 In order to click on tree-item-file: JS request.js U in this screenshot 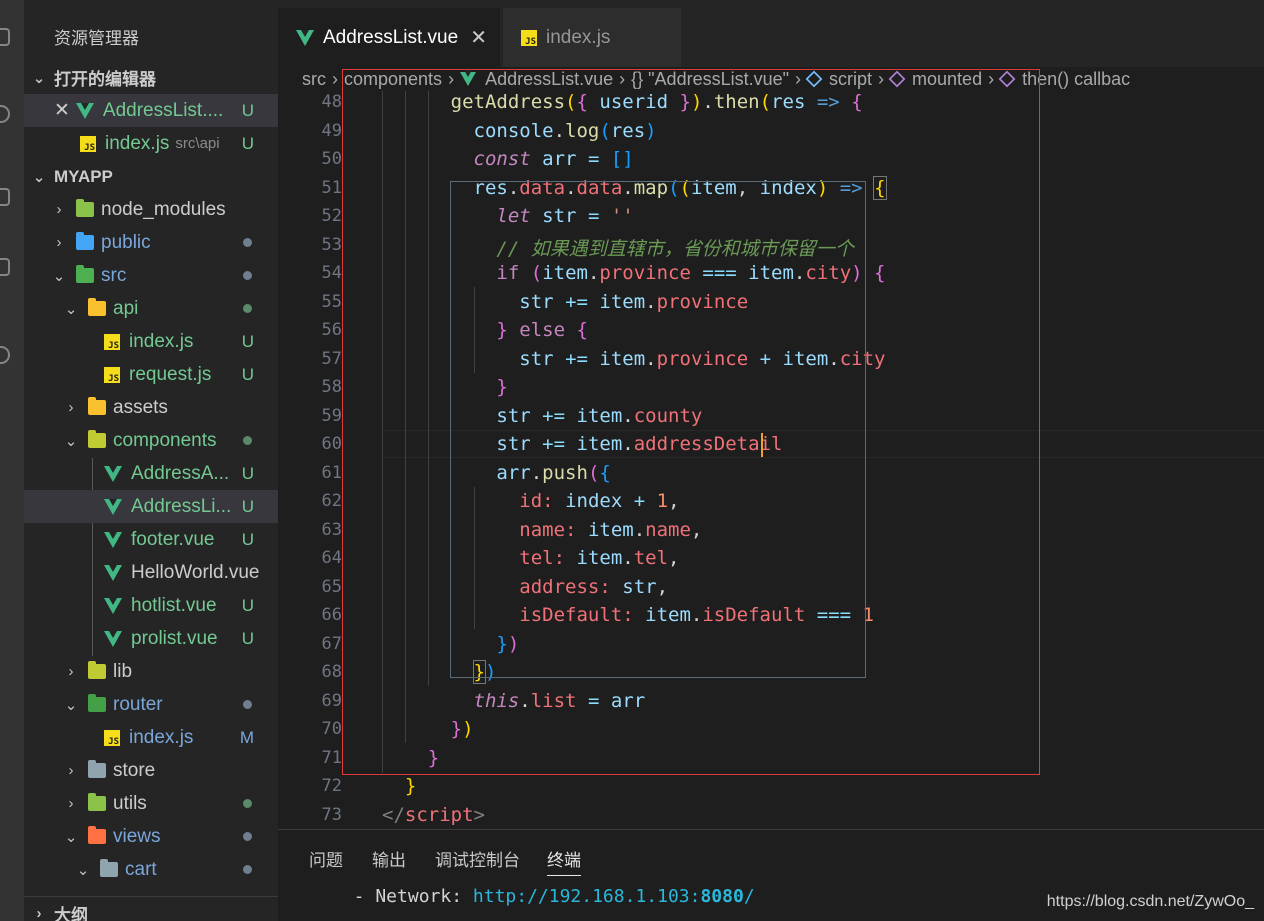, I will do `click(151, 374)`.